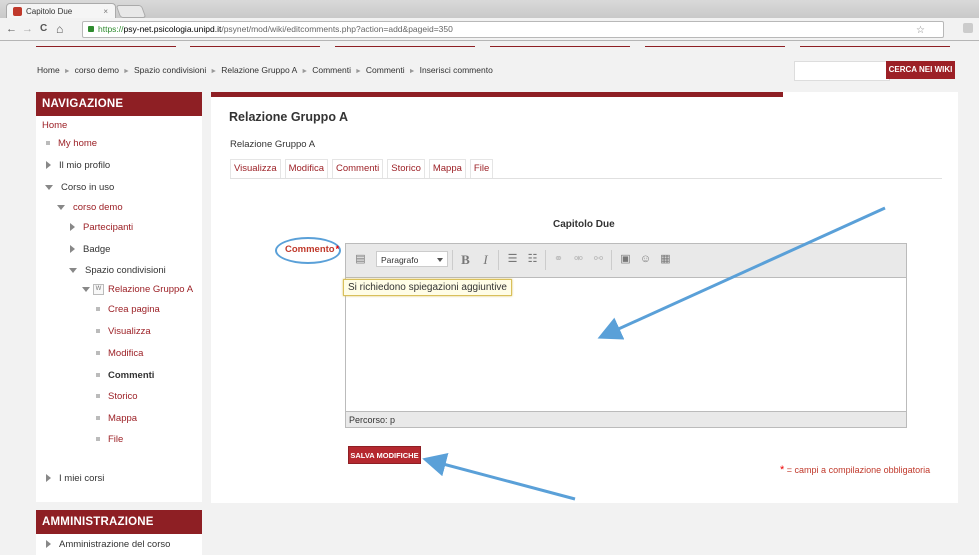 The image size is (979, 555). Describe the element at coordinates (312, 249) in the screenshot. I see `comment-label: Commento*` at that location.